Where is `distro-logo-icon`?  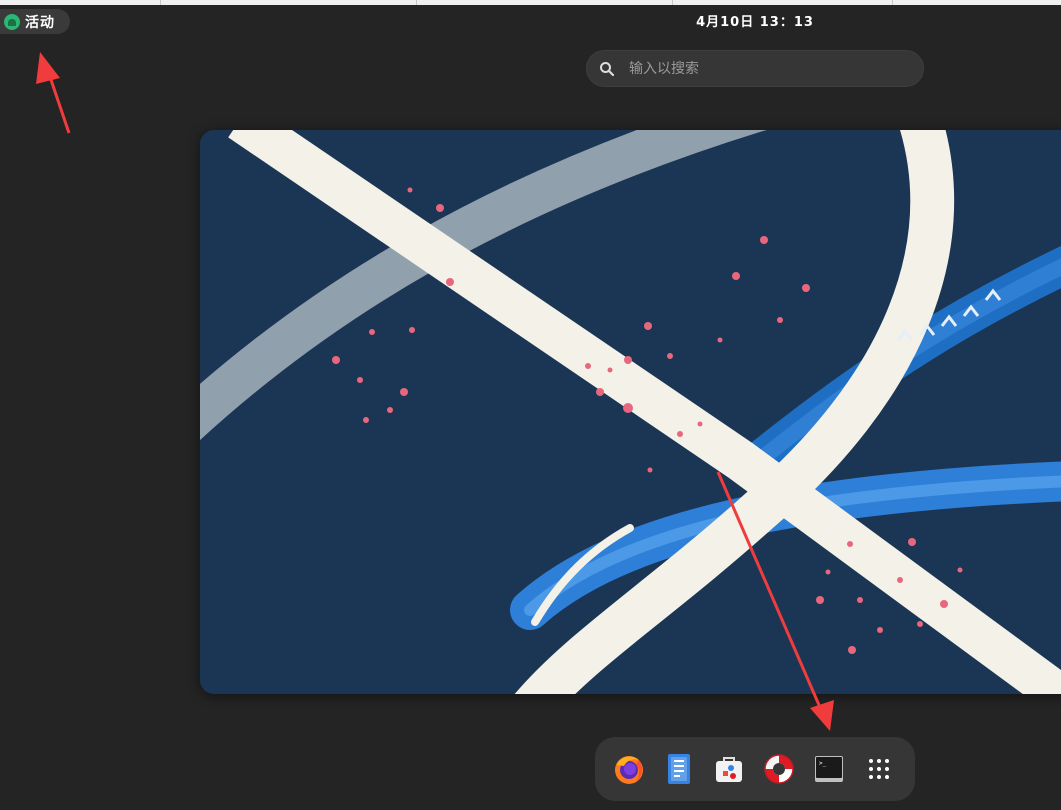
distro-logo-icon is located at coordinates (12, 21).